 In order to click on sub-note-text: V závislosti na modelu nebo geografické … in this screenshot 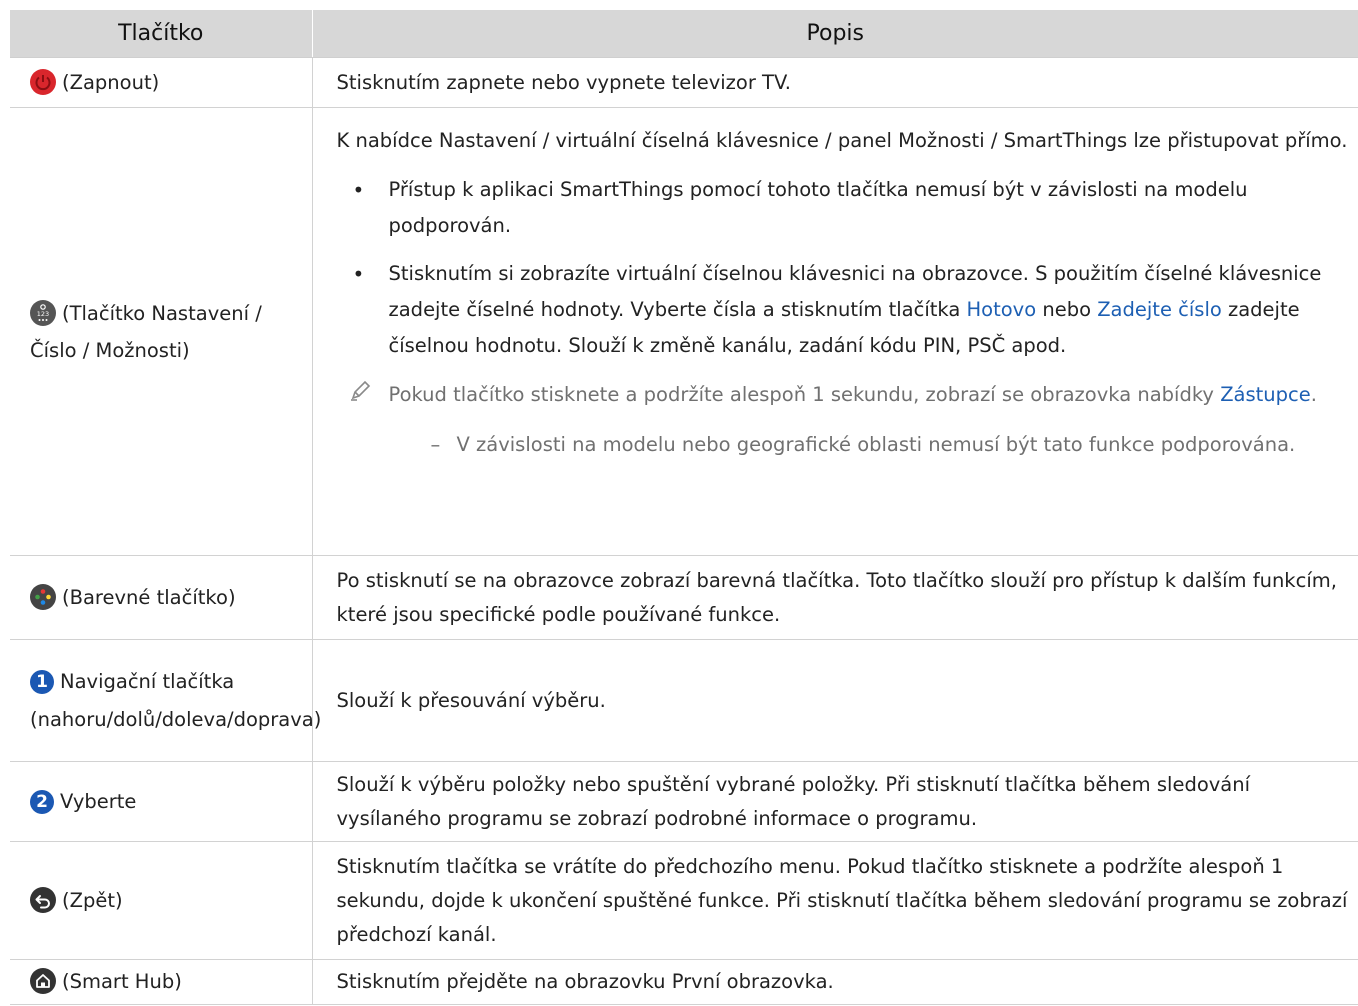, I will do `click(876, 444)`.